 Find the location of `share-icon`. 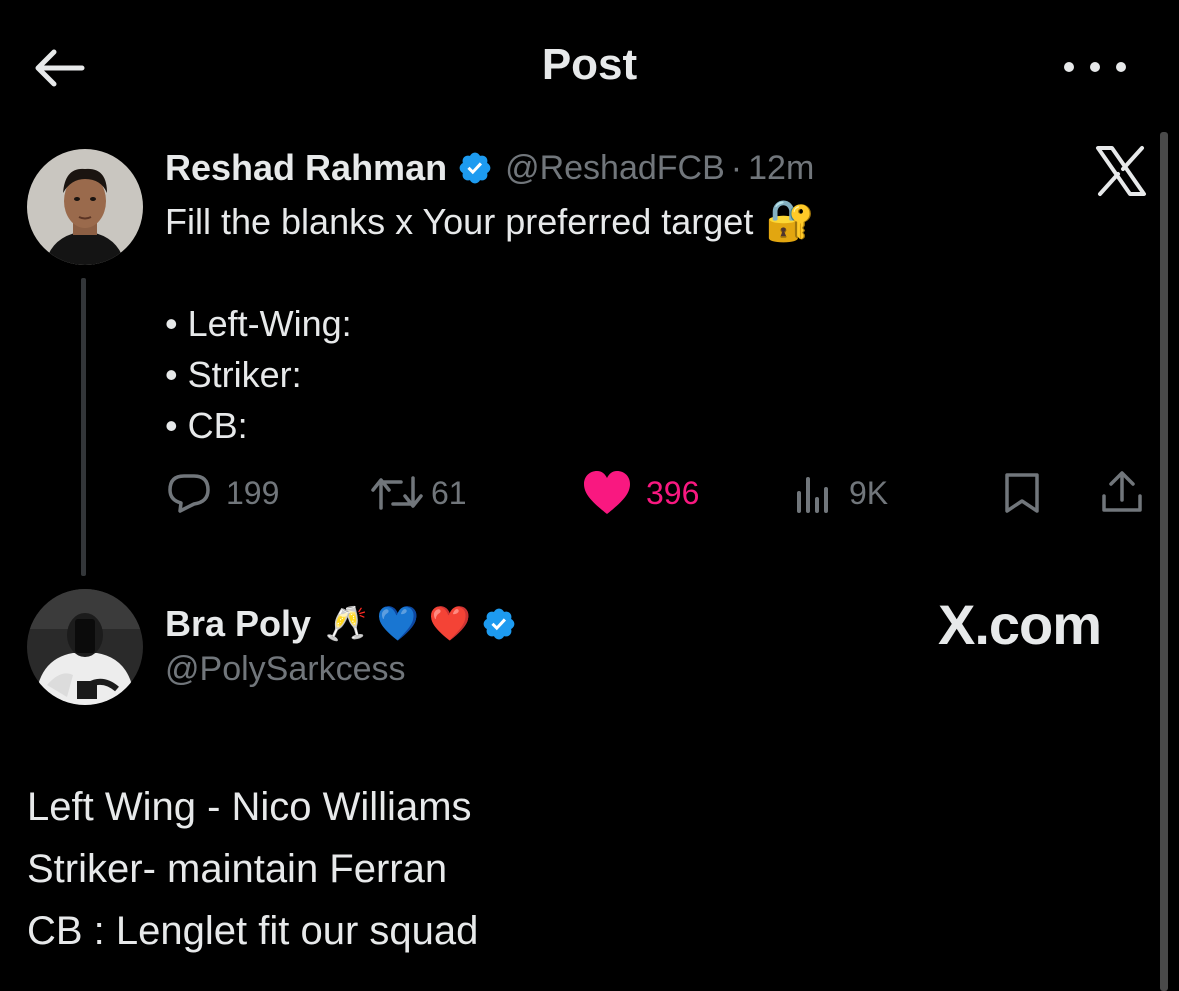

share-icon is located at coordinates (1122, 491).